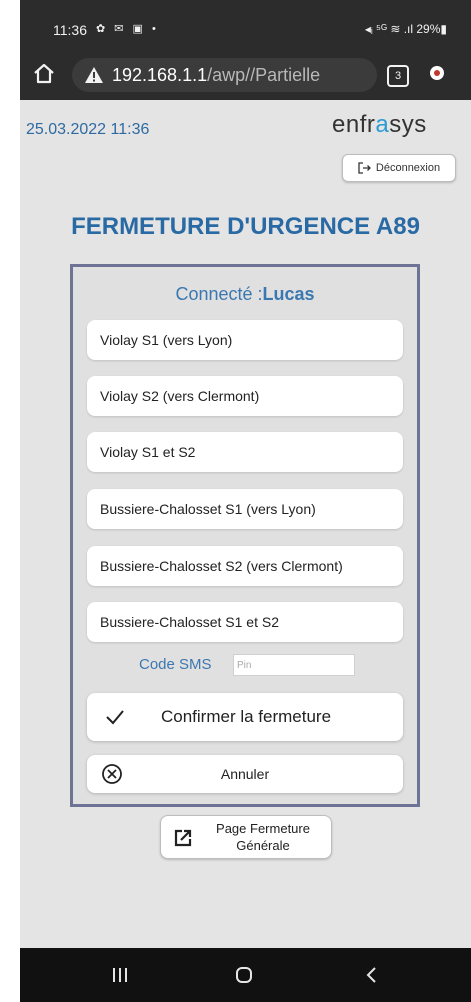 Image resolution: width=471 pixels, height=1002 pixels. I want to click on profile-icon, so click(437, 73).